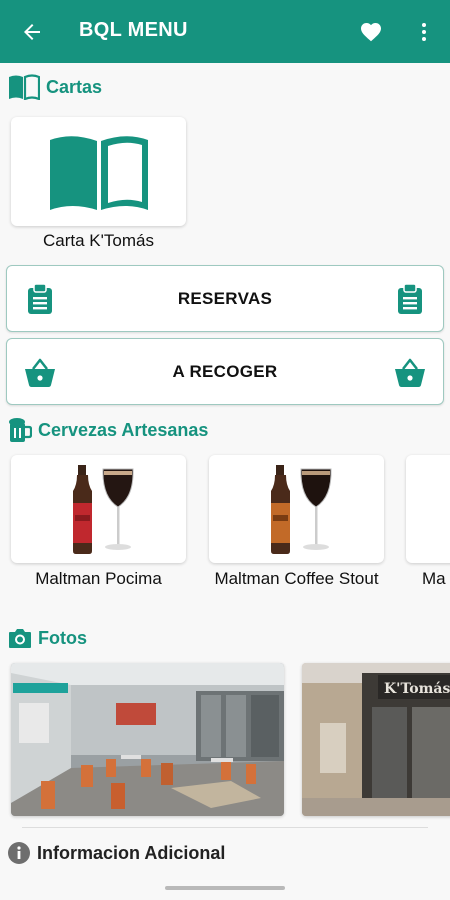 The width and height of the screenshot is (450, 900). I want to click on section-title-cartas: Cartas, so click(74, 86).